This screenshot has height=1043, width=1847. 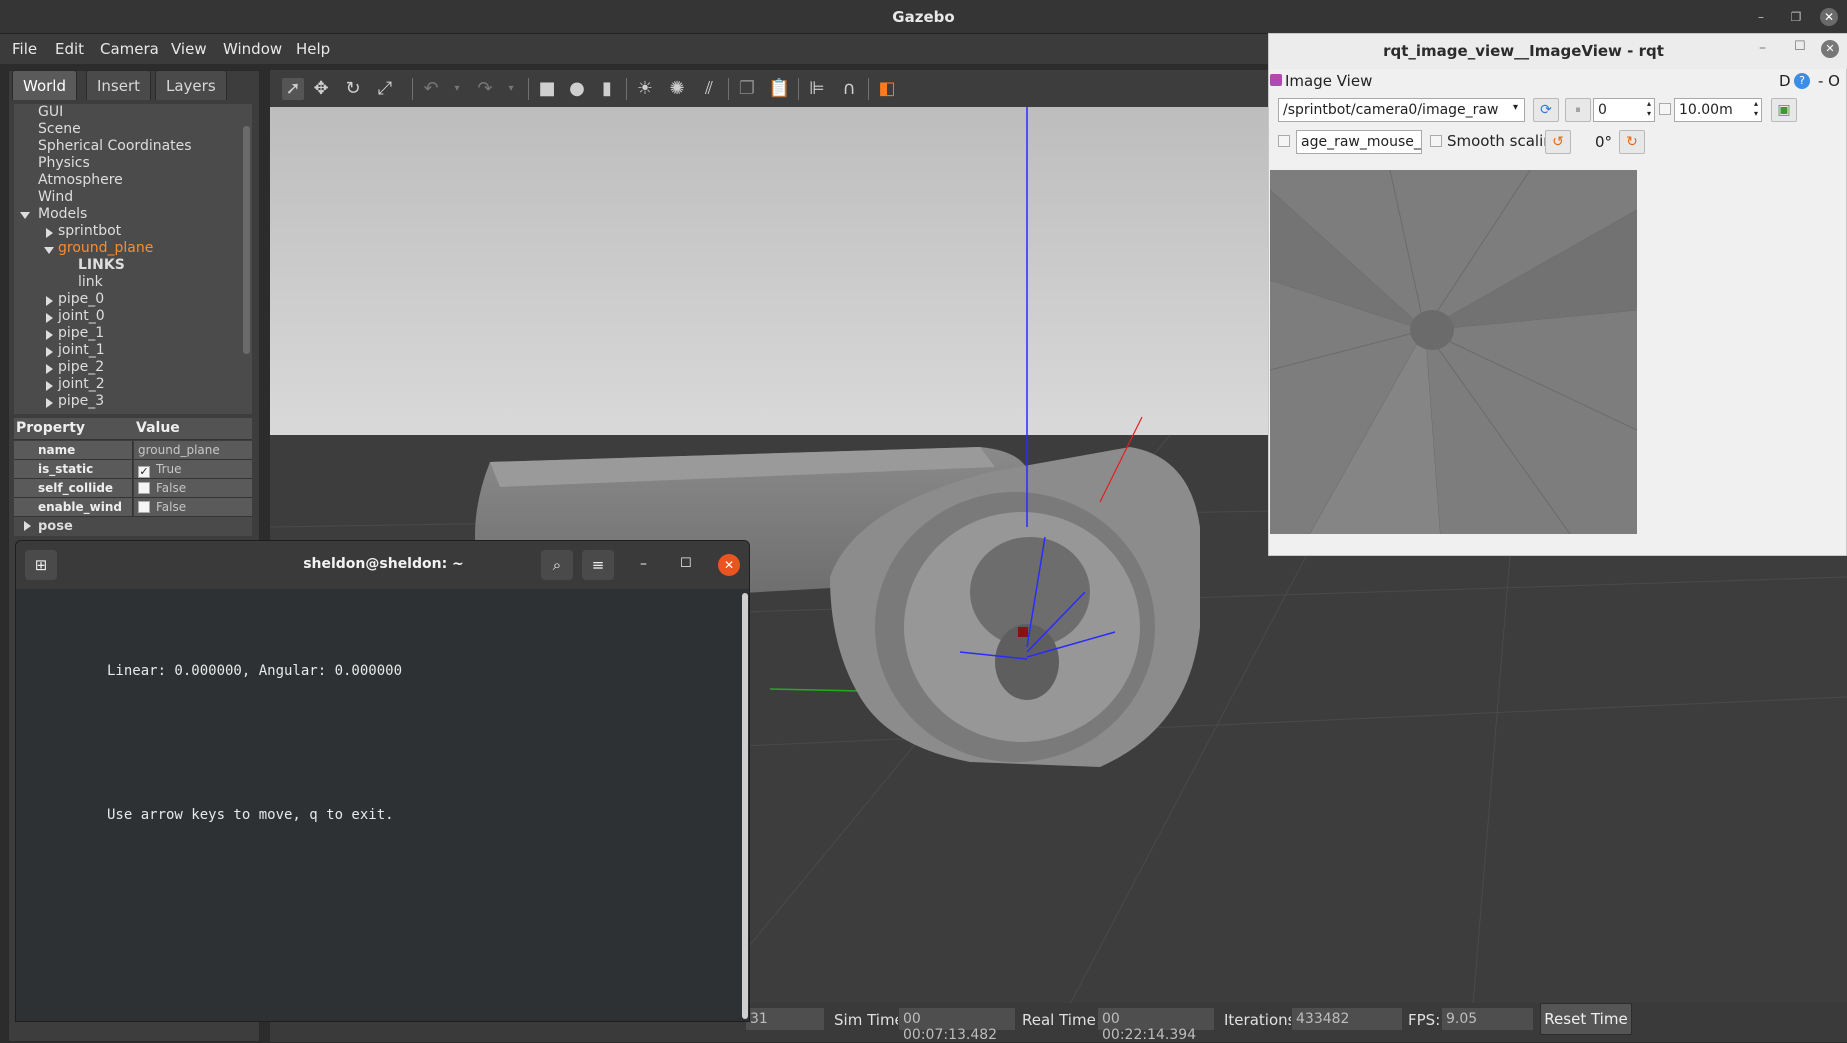 What do you see at coordinates (133, 507) in the screenshot?
I see `property-row-enable-wind: enable_wind False` at bounding box center [133, 507].